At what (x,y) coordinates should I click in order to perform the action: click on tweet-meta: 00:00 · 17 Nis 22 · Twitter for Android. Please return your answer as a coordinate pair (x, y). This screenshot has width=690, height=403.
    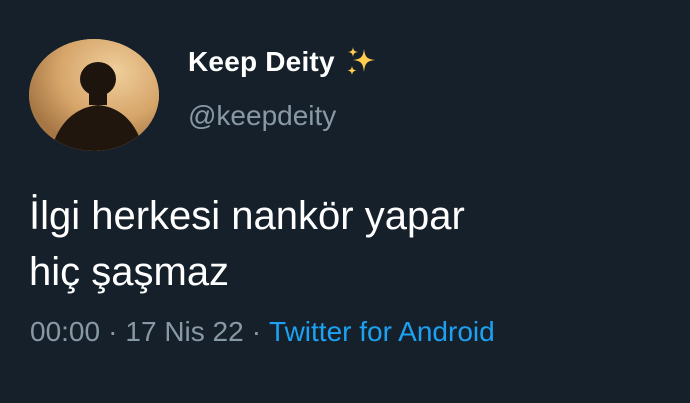
    Looking at the image, I should click on (262, 332).